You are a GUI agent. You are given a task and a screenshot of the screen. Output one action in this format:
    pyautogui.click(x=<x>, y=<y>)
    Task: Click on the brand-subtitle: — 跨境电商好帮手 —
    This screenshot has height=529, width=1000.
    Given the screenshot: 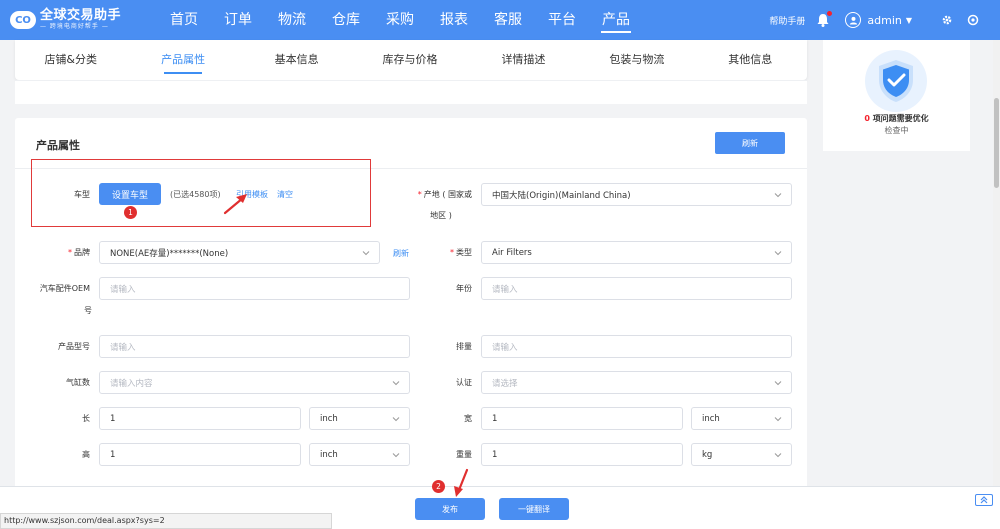 What is the action you would take?
    pyautogui.click(x=74, y=26)
    